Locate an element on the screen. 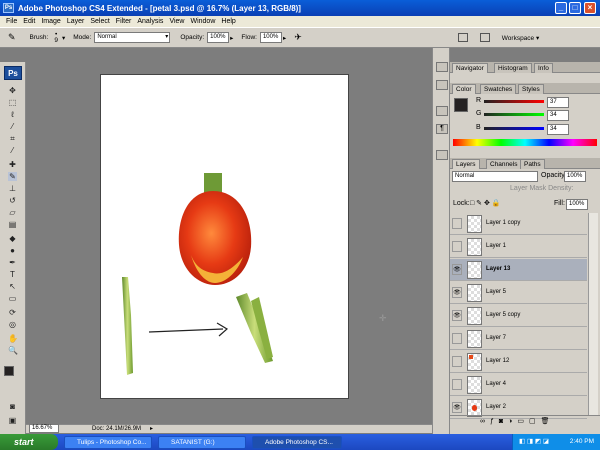 The height and width of the screenshot is (450, 600). layers-scrollbar is located at coordinates (593, 314).